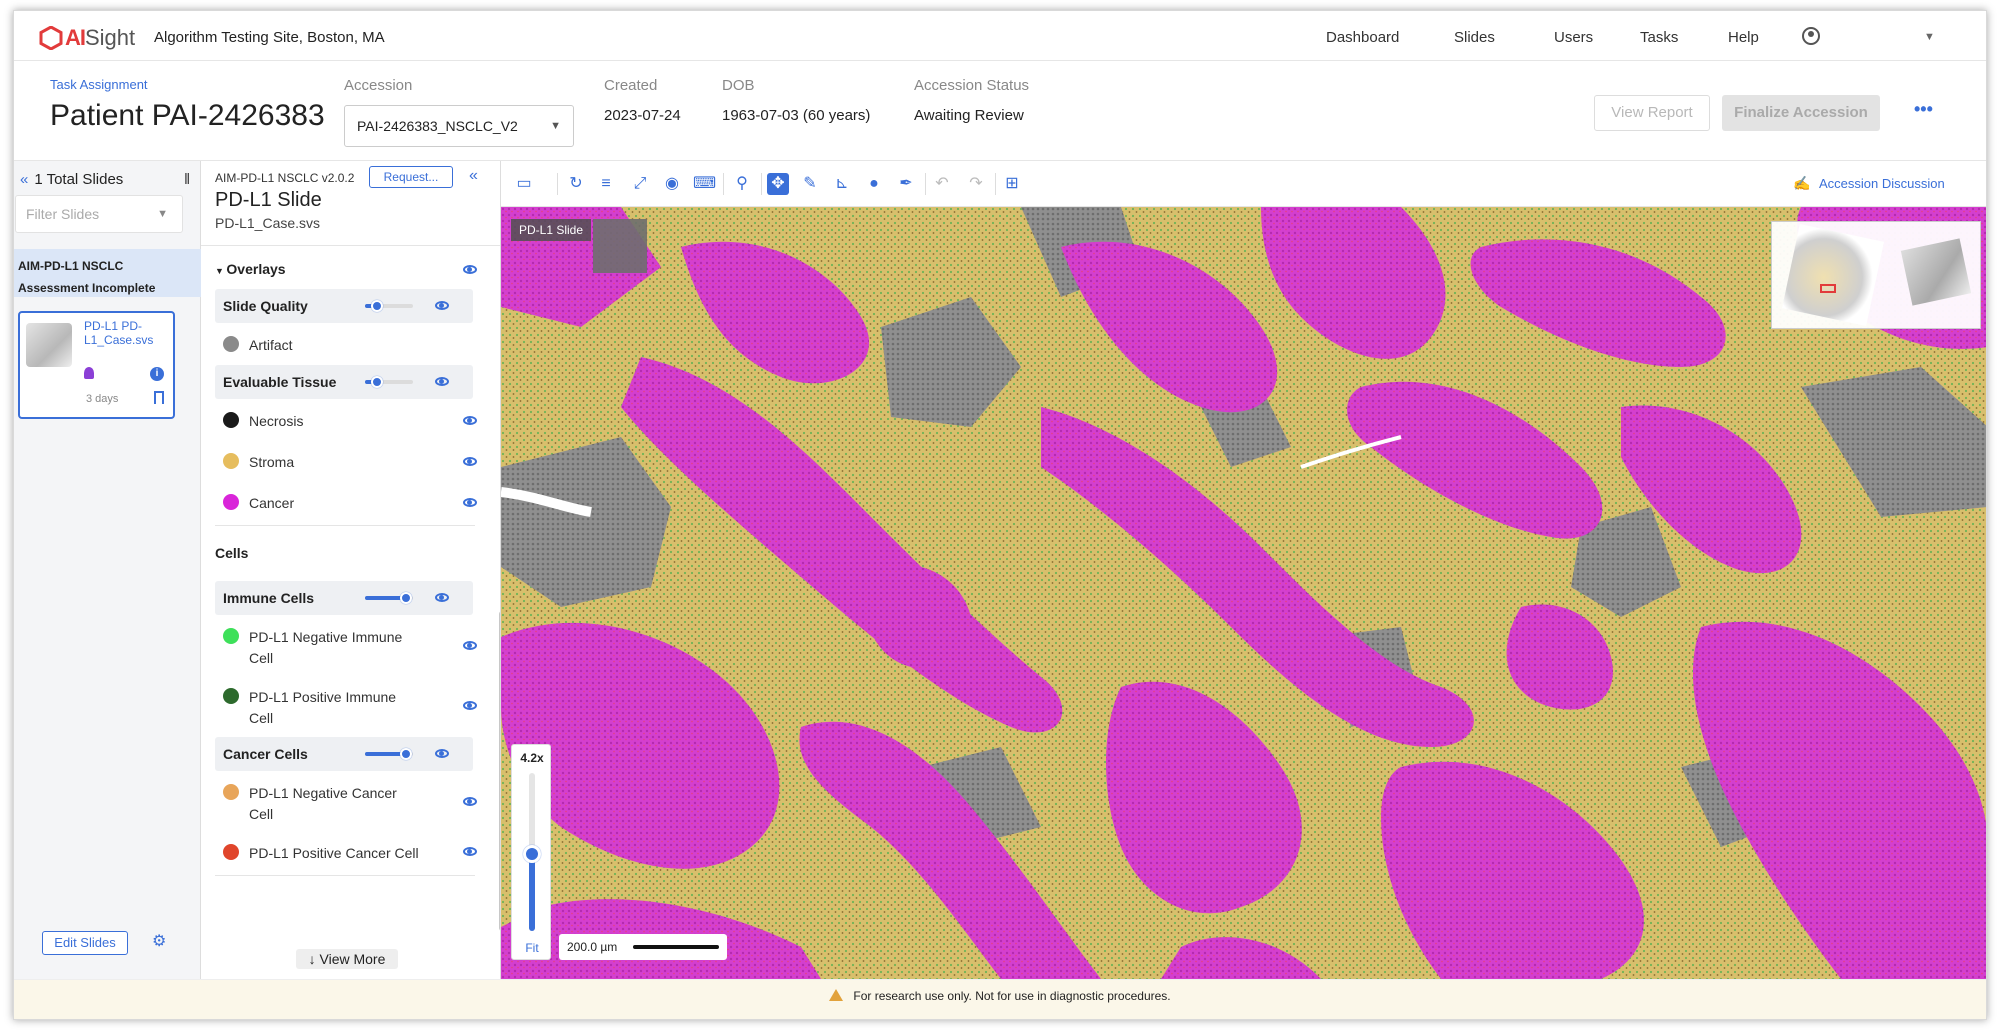 Image resolution: width=2000 pixels, height=1033 pixels. I want to click on evaluable-tissue-group: Evaluable Tissue, so click(344, 382).